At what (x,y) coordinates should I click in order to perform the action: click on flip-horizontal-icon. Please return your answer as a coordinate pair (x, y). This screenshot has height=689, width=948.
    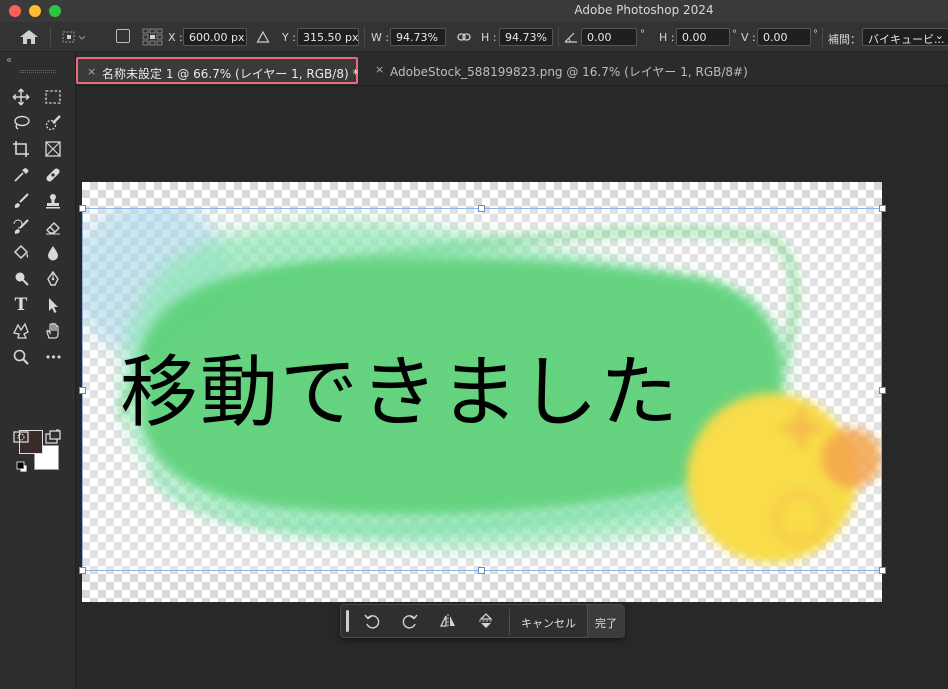
    Looking at the image, I should click on (448, 621).